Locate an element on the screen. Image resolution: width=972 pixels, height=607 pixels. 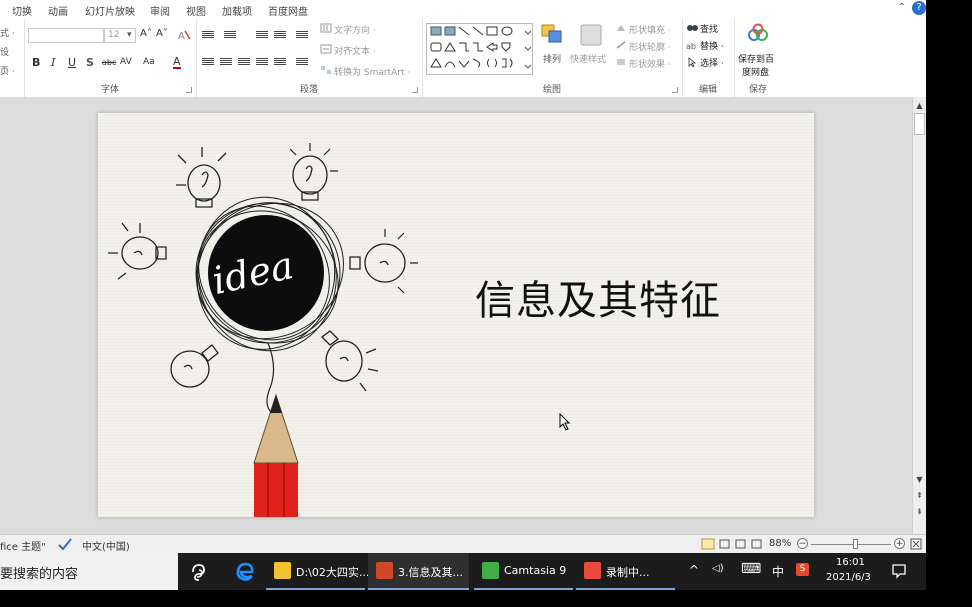
numbering-icon is located at coordinates (230, 35).